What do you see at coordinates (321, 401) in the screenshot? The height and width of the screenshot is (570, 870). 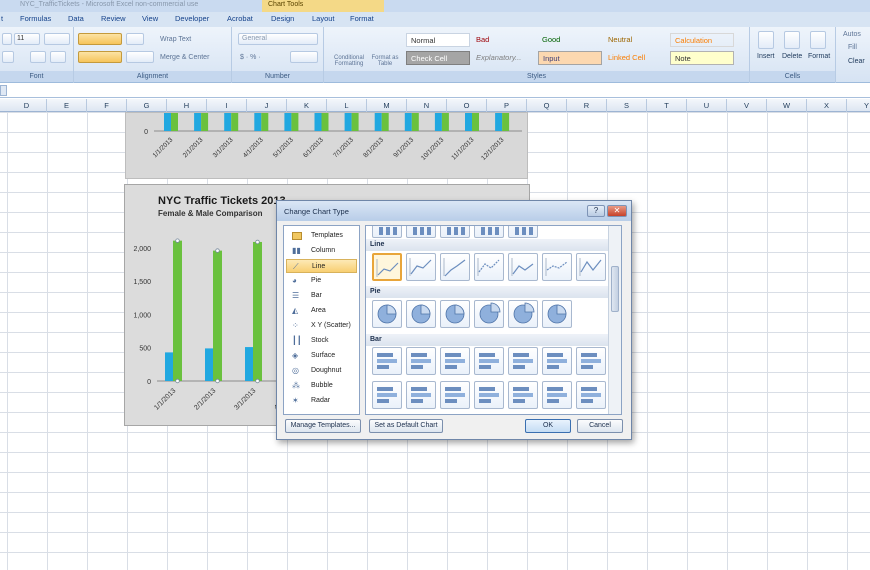 I see `category-radar: ✶ Radar` at bounding box center [321, 401].